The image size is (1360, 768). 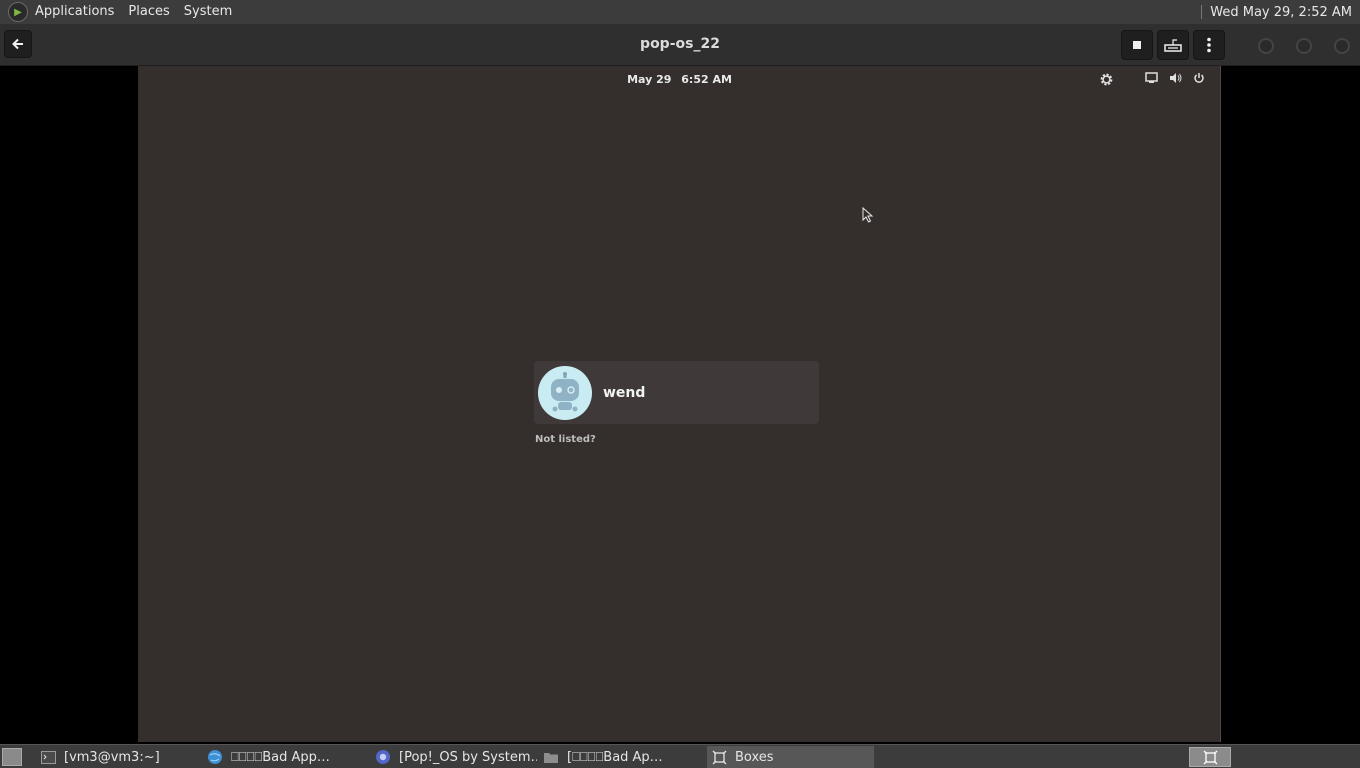 I want to click on robot-avatar-icon, so click(x=565, y=391).